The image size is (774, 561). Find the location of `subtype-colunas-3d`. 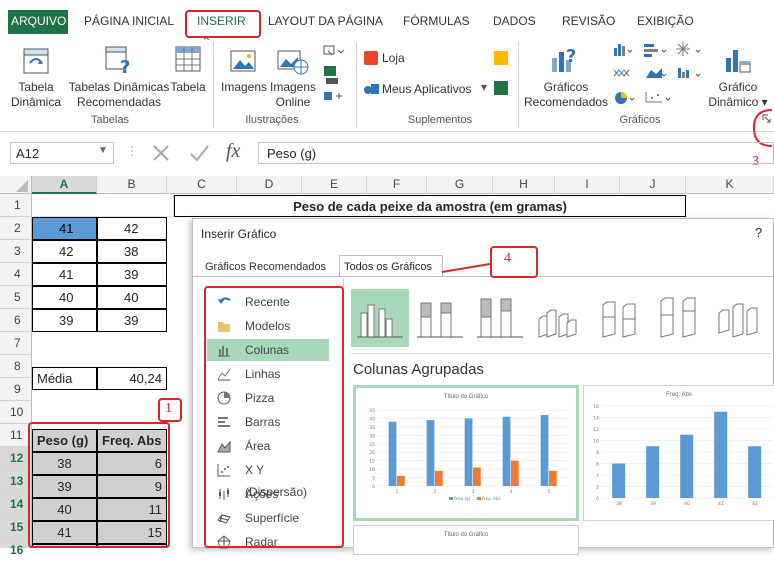

subtype-colunas-3d is located at coordinates (740, 318).